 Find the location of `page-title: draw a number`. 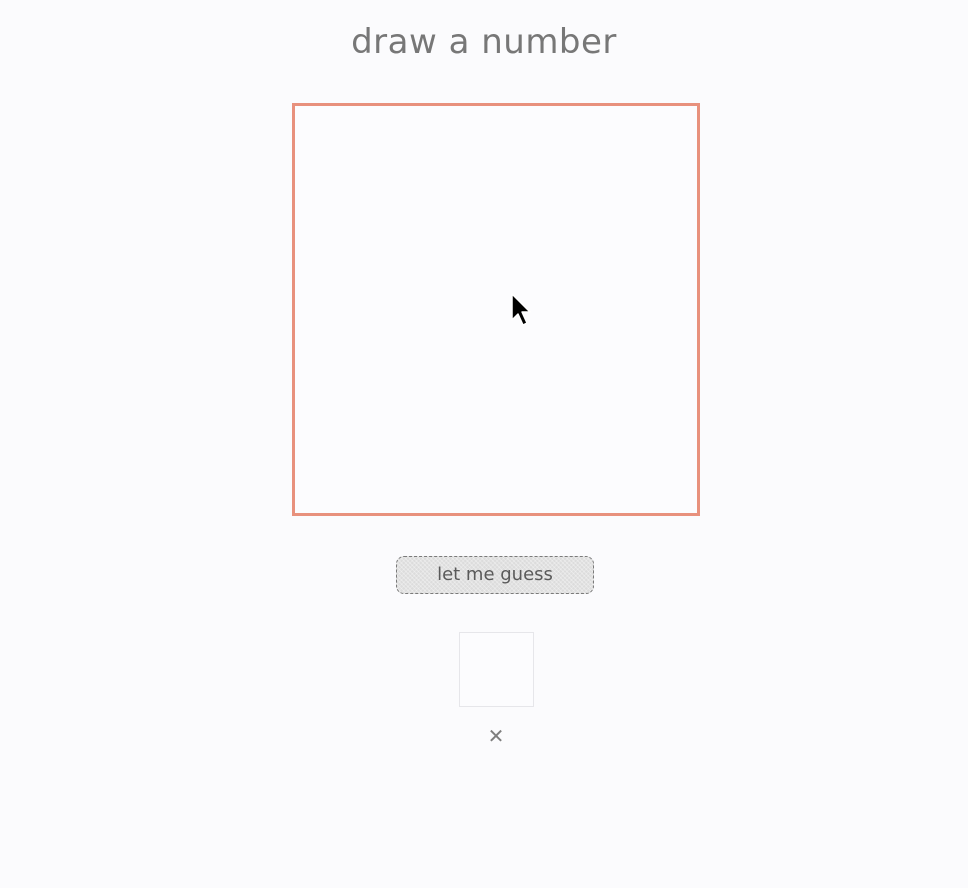

page-title: draw a number is located at coordinates (484, 42).